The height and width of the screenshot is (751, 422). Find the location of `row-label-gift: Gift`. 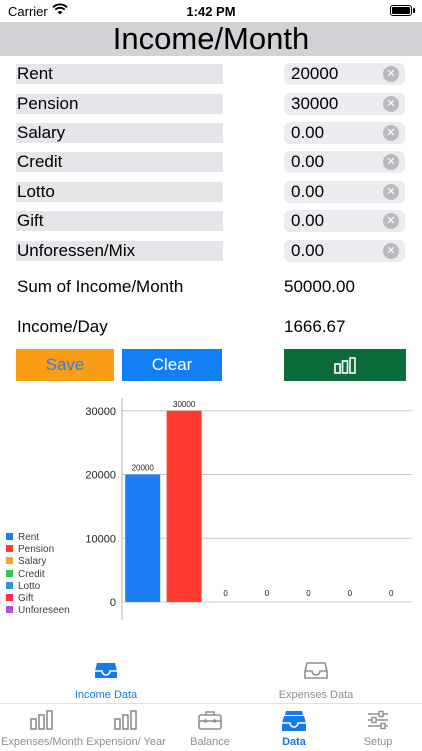

row-label-gift: Gift is located at coordinates (119, 221).